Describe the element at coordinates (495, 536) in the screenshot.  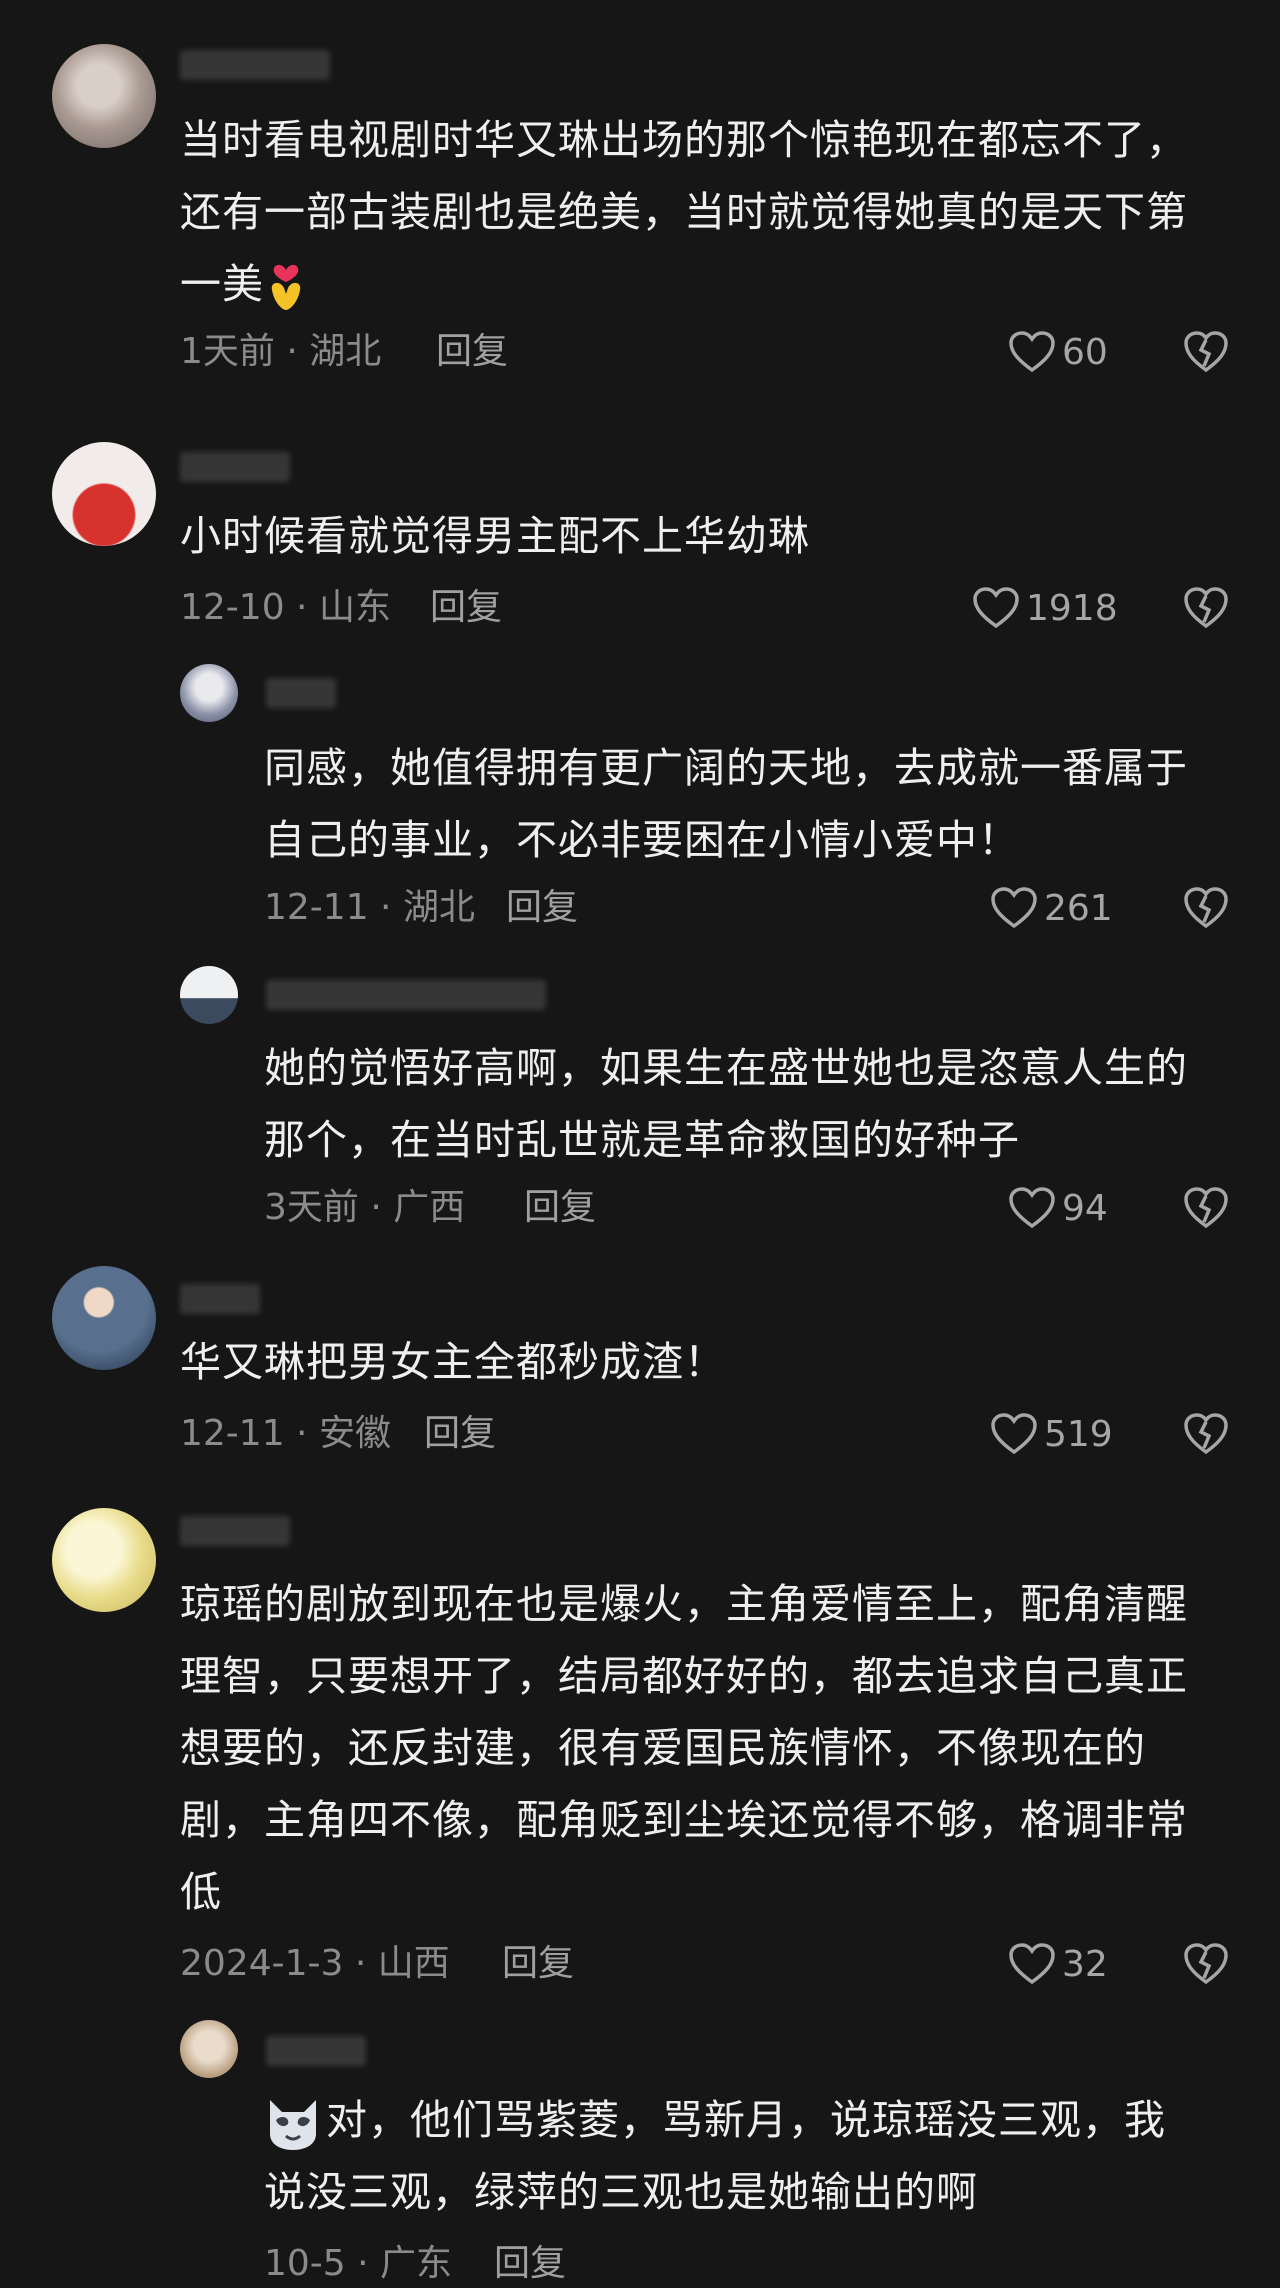
I see `comment-text: 小时候看就觉得男主配不上华幼琳` at that location.